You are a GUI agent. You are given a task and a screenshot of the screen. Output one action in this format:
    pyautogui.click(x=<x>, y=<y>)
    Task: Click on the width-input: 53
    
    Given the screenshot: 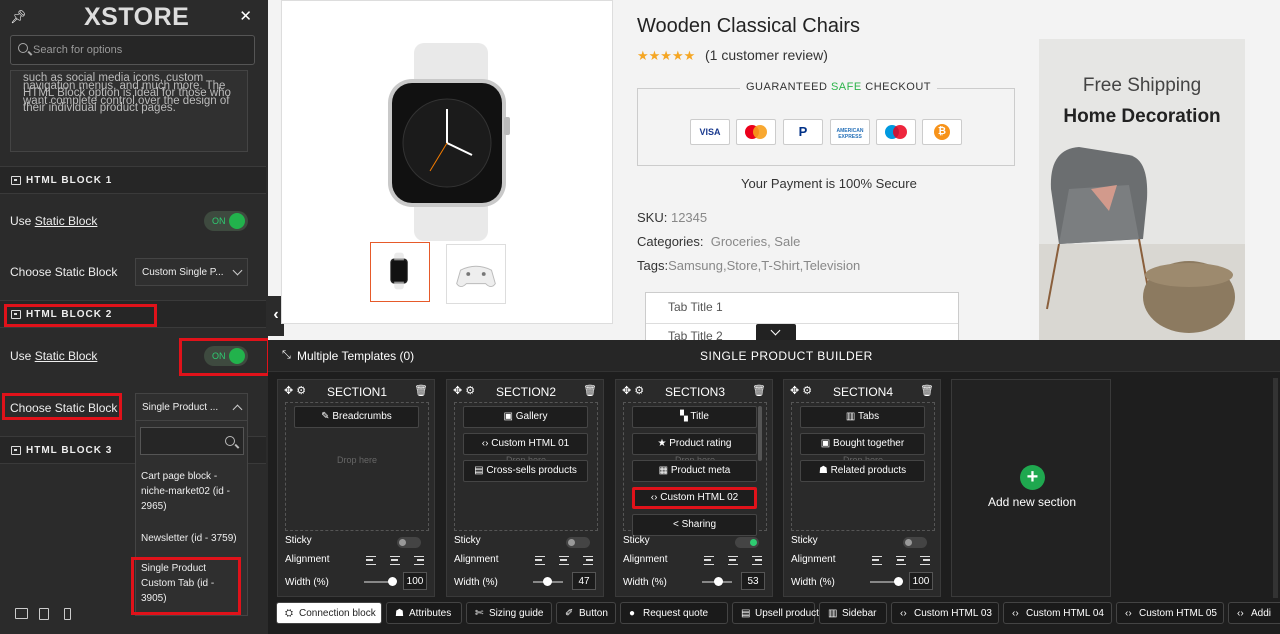 What is the action you would take?
    pyautogui.click(x=753, y=581)
    